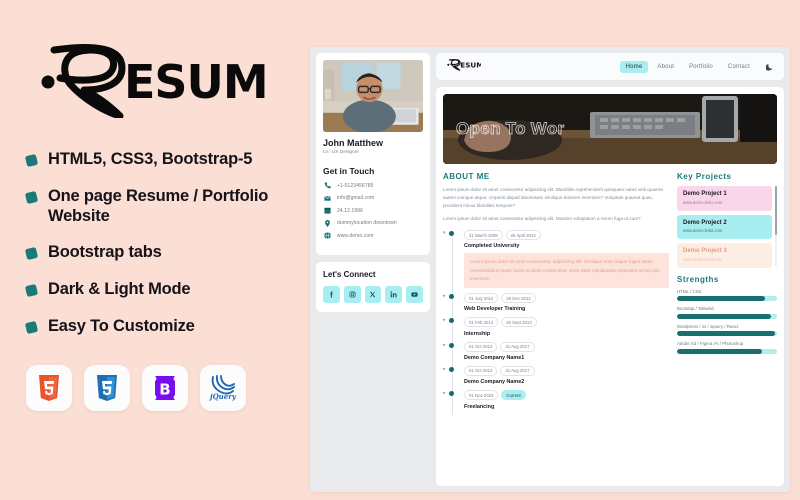  I want to click on contact-row-website: www.demo.com, so click(373, 235).